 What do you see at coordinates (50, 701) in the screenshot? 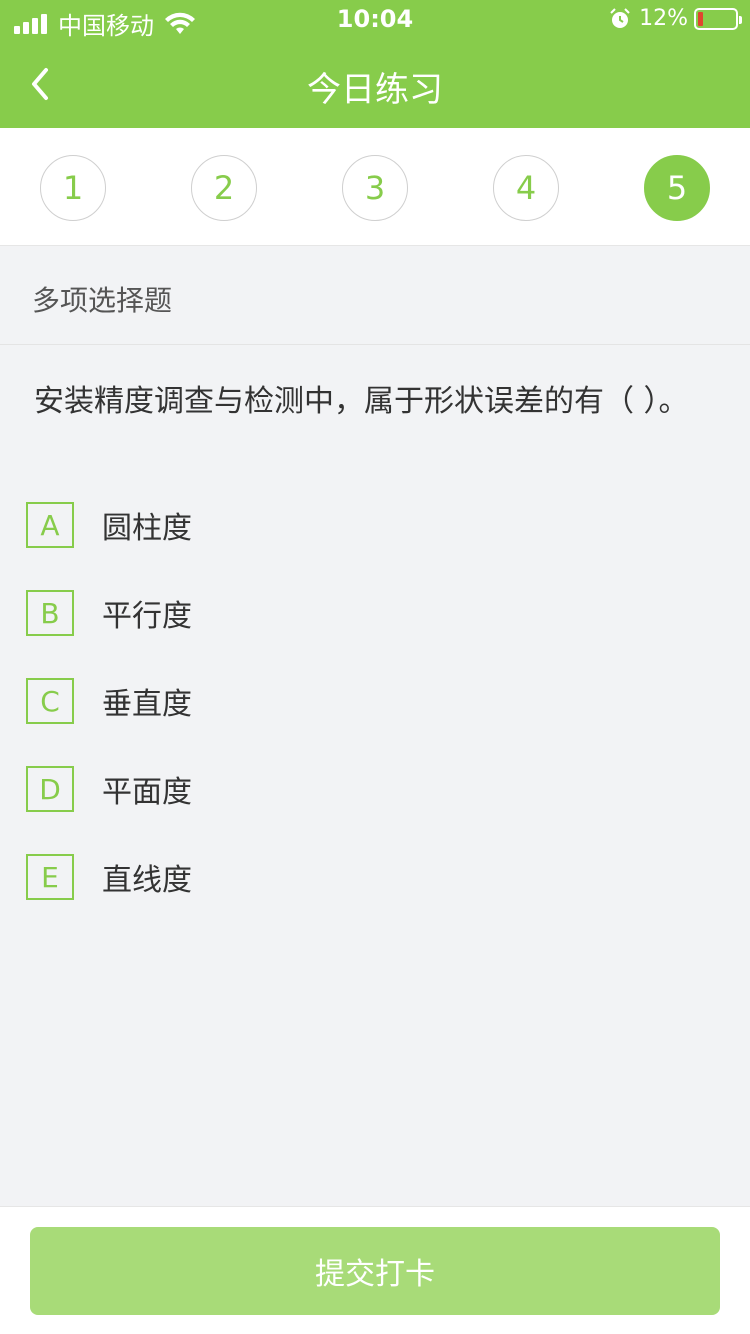
I see `option-letter: C` at bounding box center [50, 701].